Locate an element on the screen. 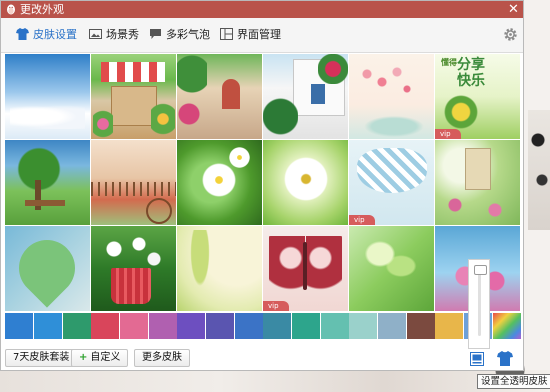 Image resolution: width=550 pixels, height=392 pixels. custom-skin-button: + 自定义 is located at coordinates (100, 358).